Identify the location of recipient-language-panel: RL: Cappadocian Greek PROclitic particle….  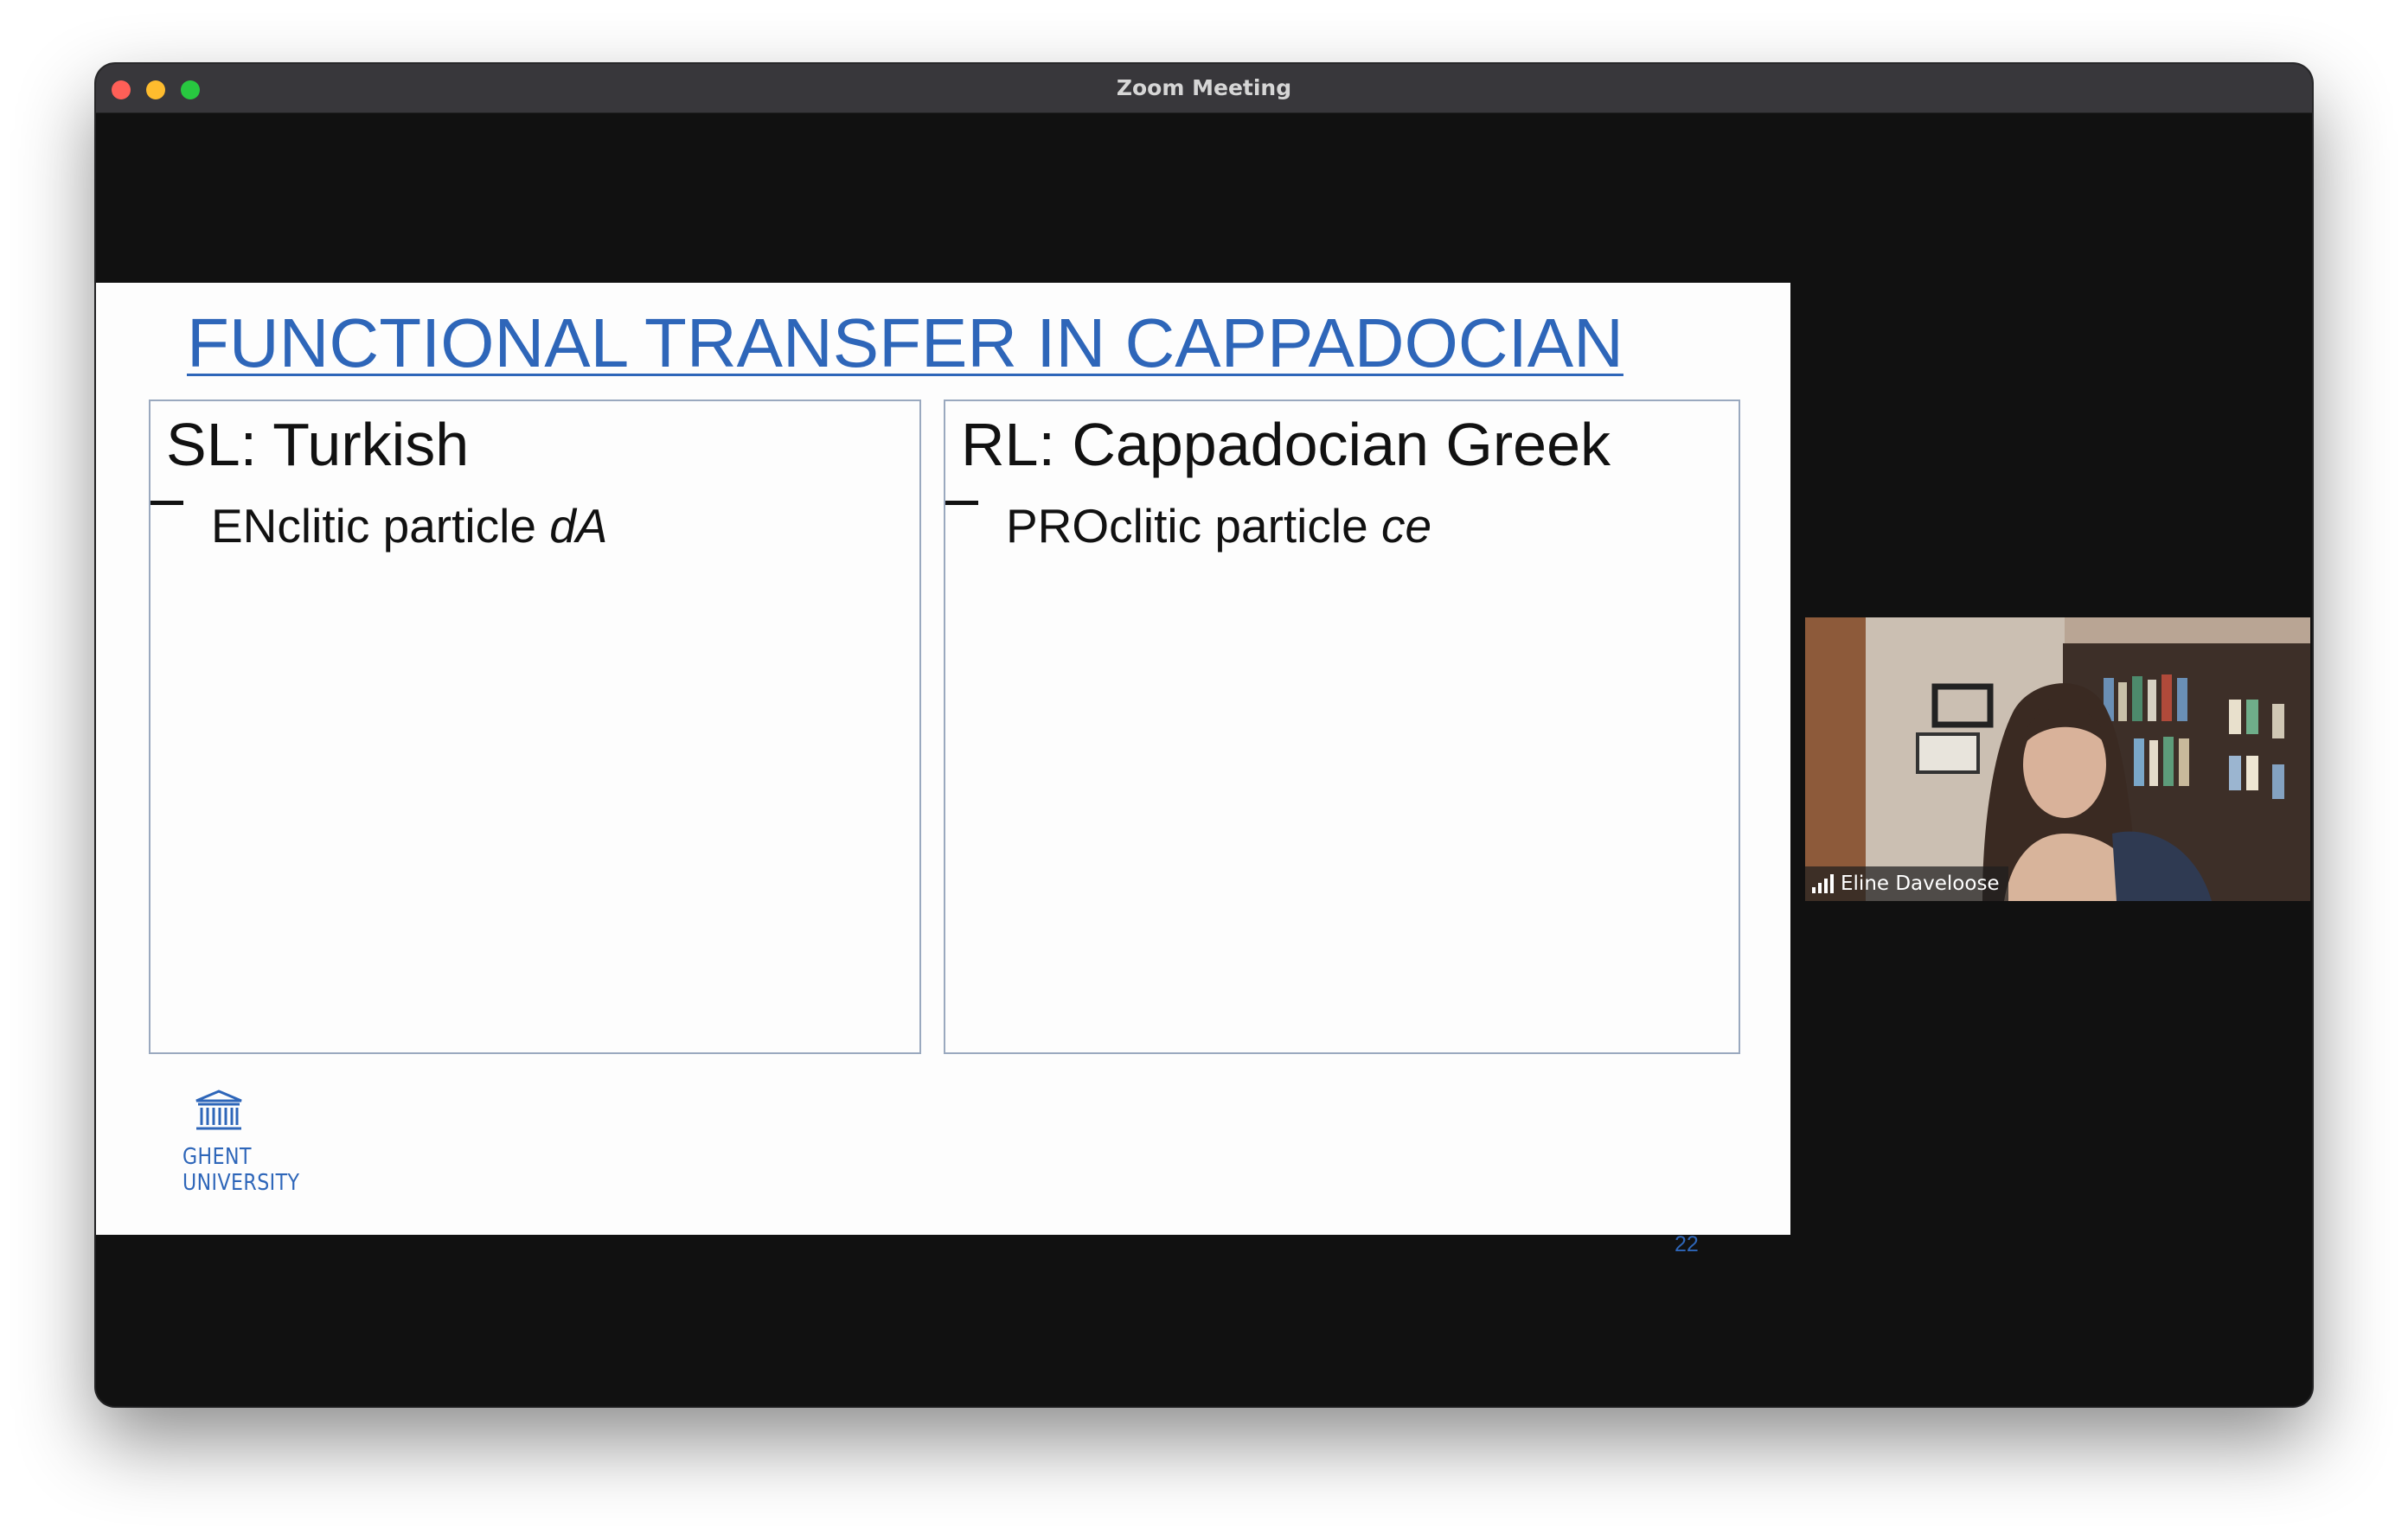
(1342, 726).